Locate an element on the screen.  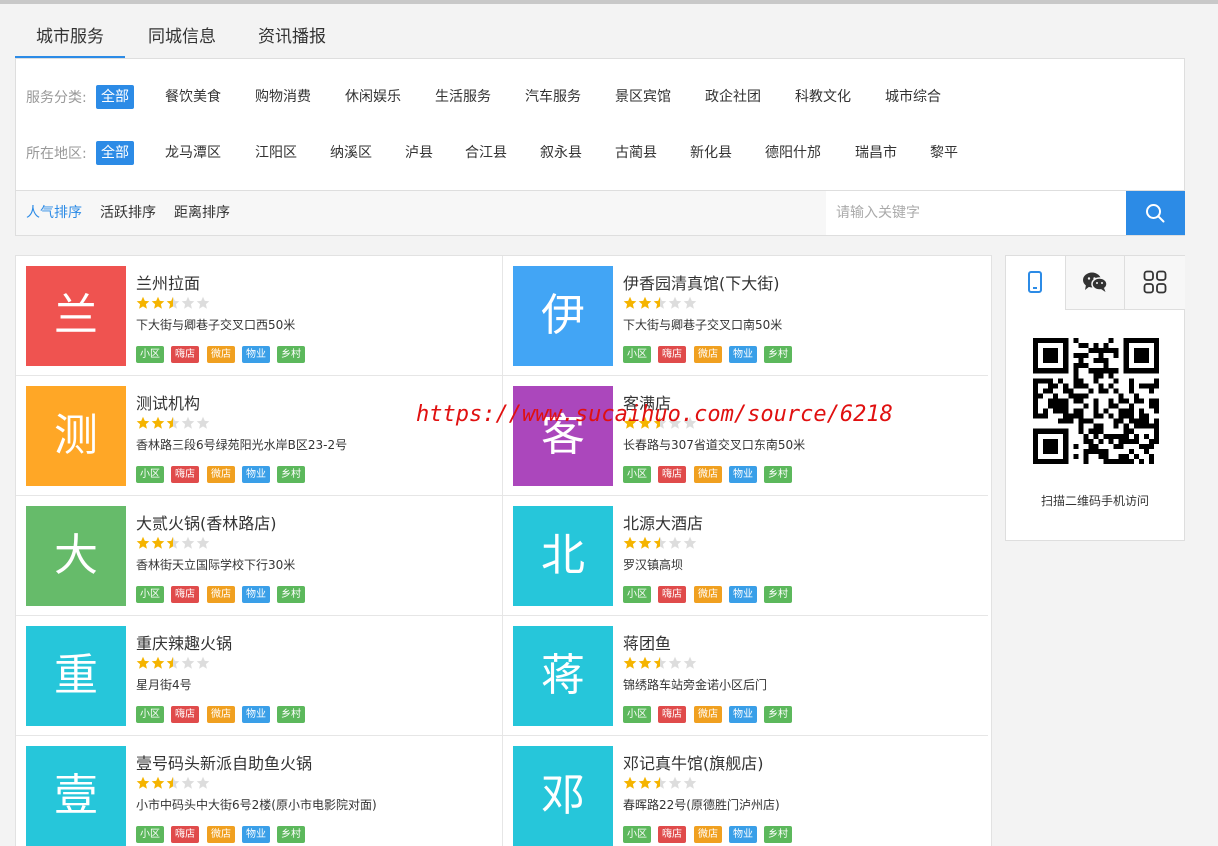
listing-card: 客客满店 长春路与307省道交叉口东南50米 小区 嗨店 微店 物业 乡村 is located at coordinates (745, 436).